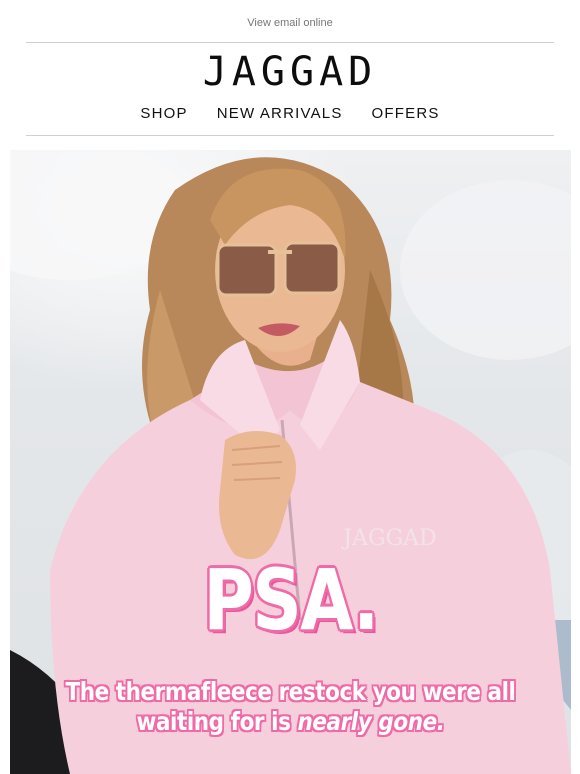 This screenshot has height=774, width=580. I want to click on tagline-line-2: waiting for is nearly gone., so click(290, 722).